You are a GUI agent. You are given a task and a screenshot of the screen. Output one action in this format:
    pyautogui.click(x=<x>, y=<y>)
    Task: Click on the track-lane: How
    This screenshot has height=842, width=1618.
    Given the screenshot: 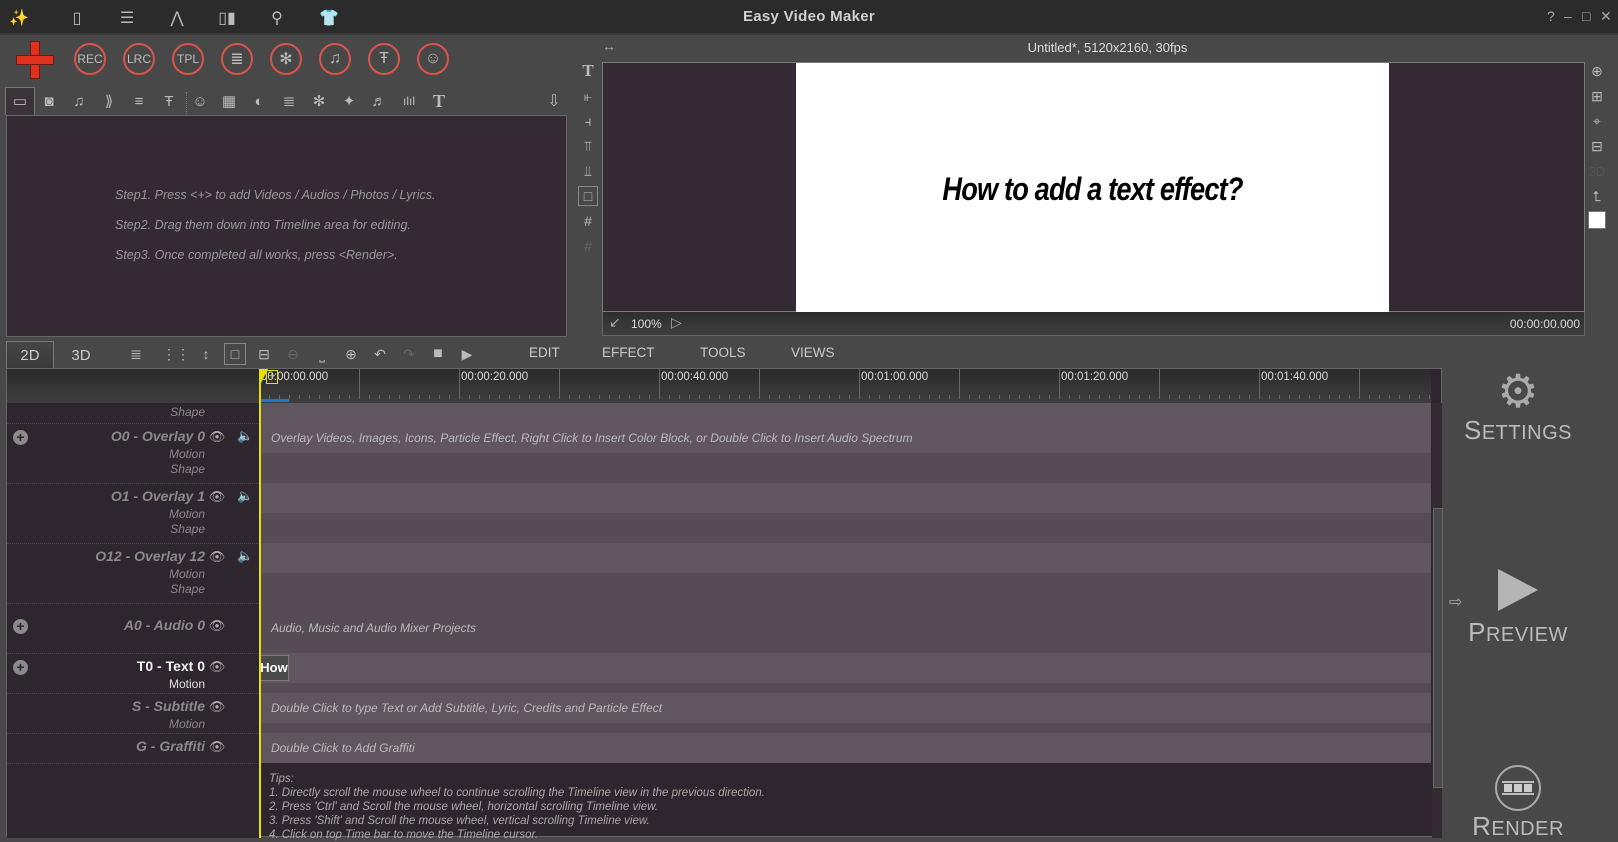 What is the action you would take?
    pyautogui.click(x=845, y=668)
    